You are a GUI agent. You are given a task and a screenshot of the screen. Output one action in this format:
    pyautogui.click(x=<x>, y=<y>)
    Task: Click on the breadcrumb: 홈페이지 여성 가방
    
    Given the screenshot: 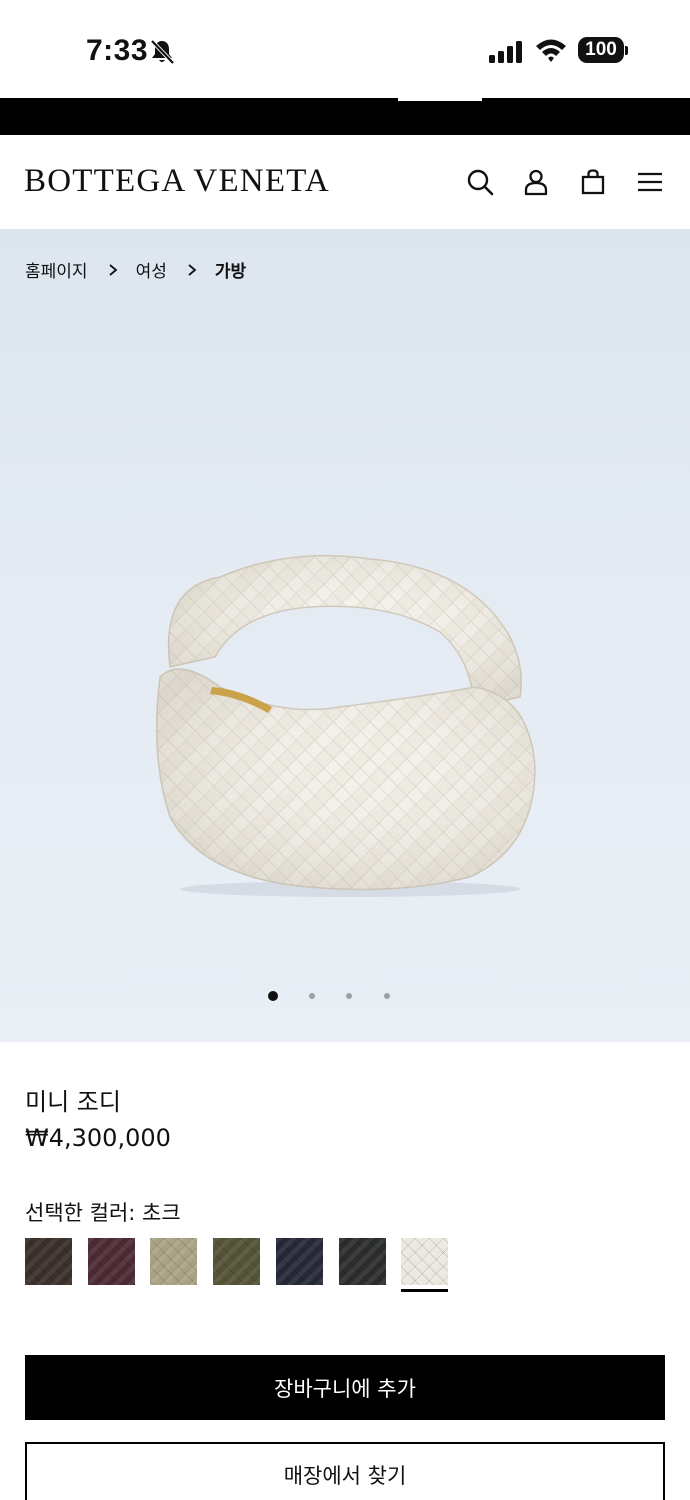 What is the action you would take?
    pyautogui.click(x=135, y=269)
    